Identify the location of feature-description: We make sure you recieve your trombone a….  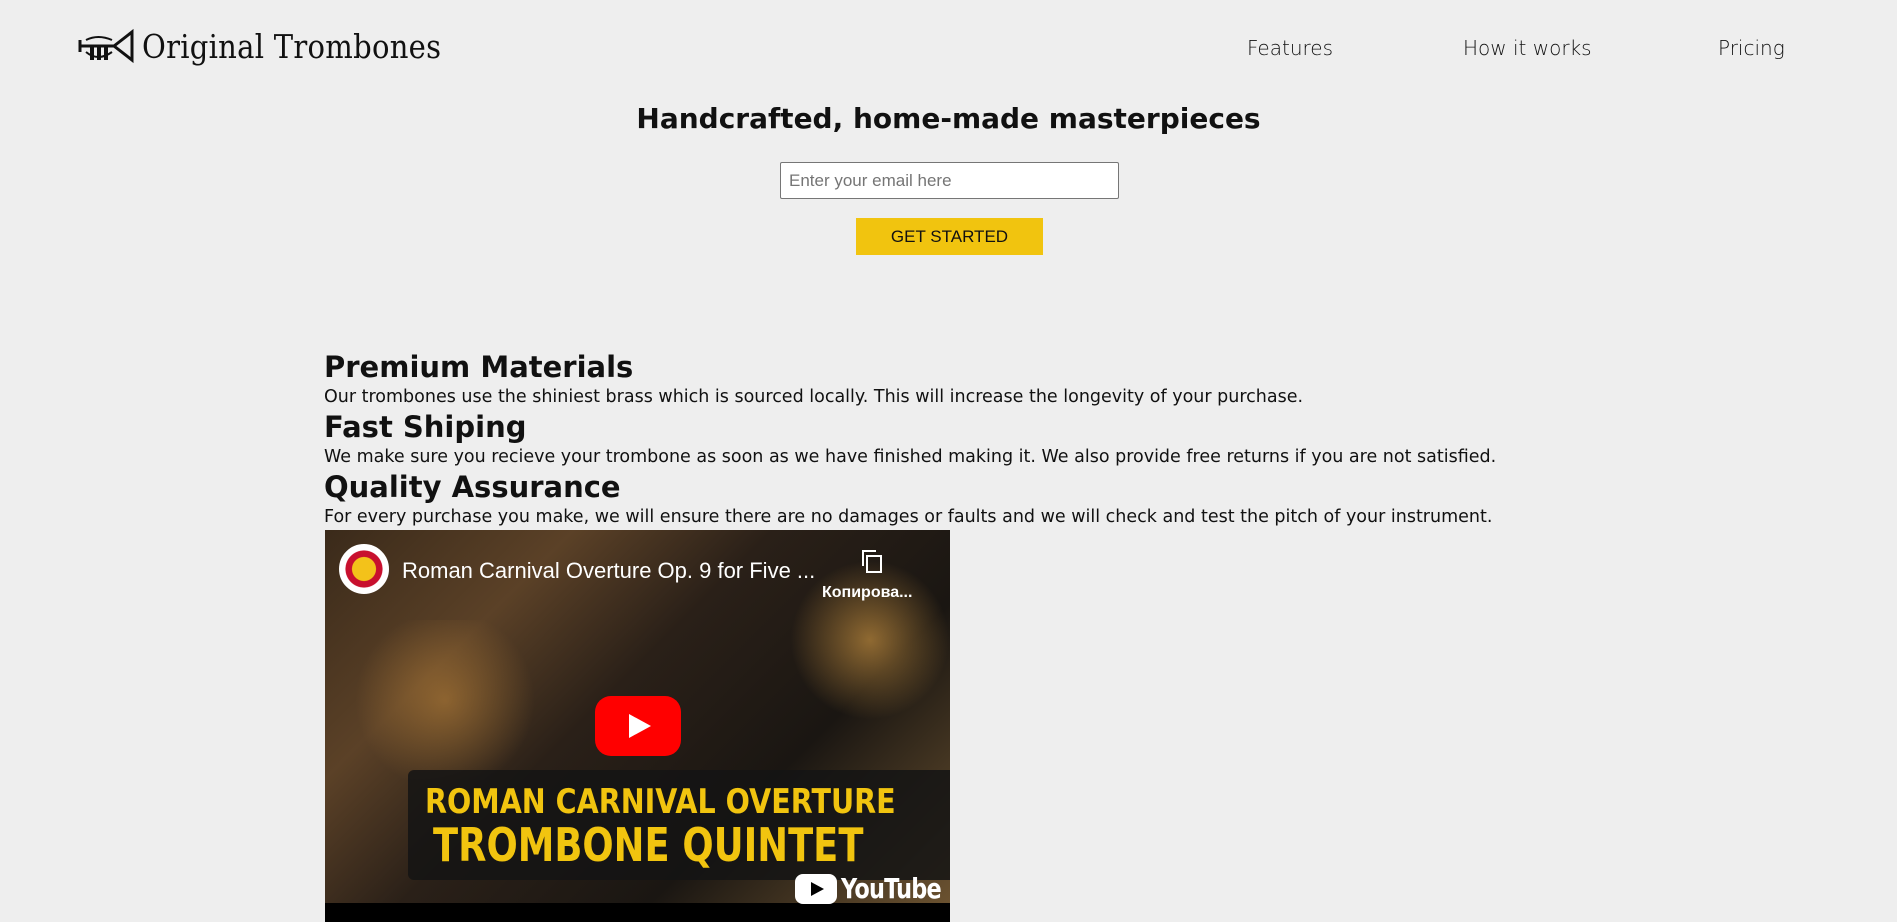
(910, 457).